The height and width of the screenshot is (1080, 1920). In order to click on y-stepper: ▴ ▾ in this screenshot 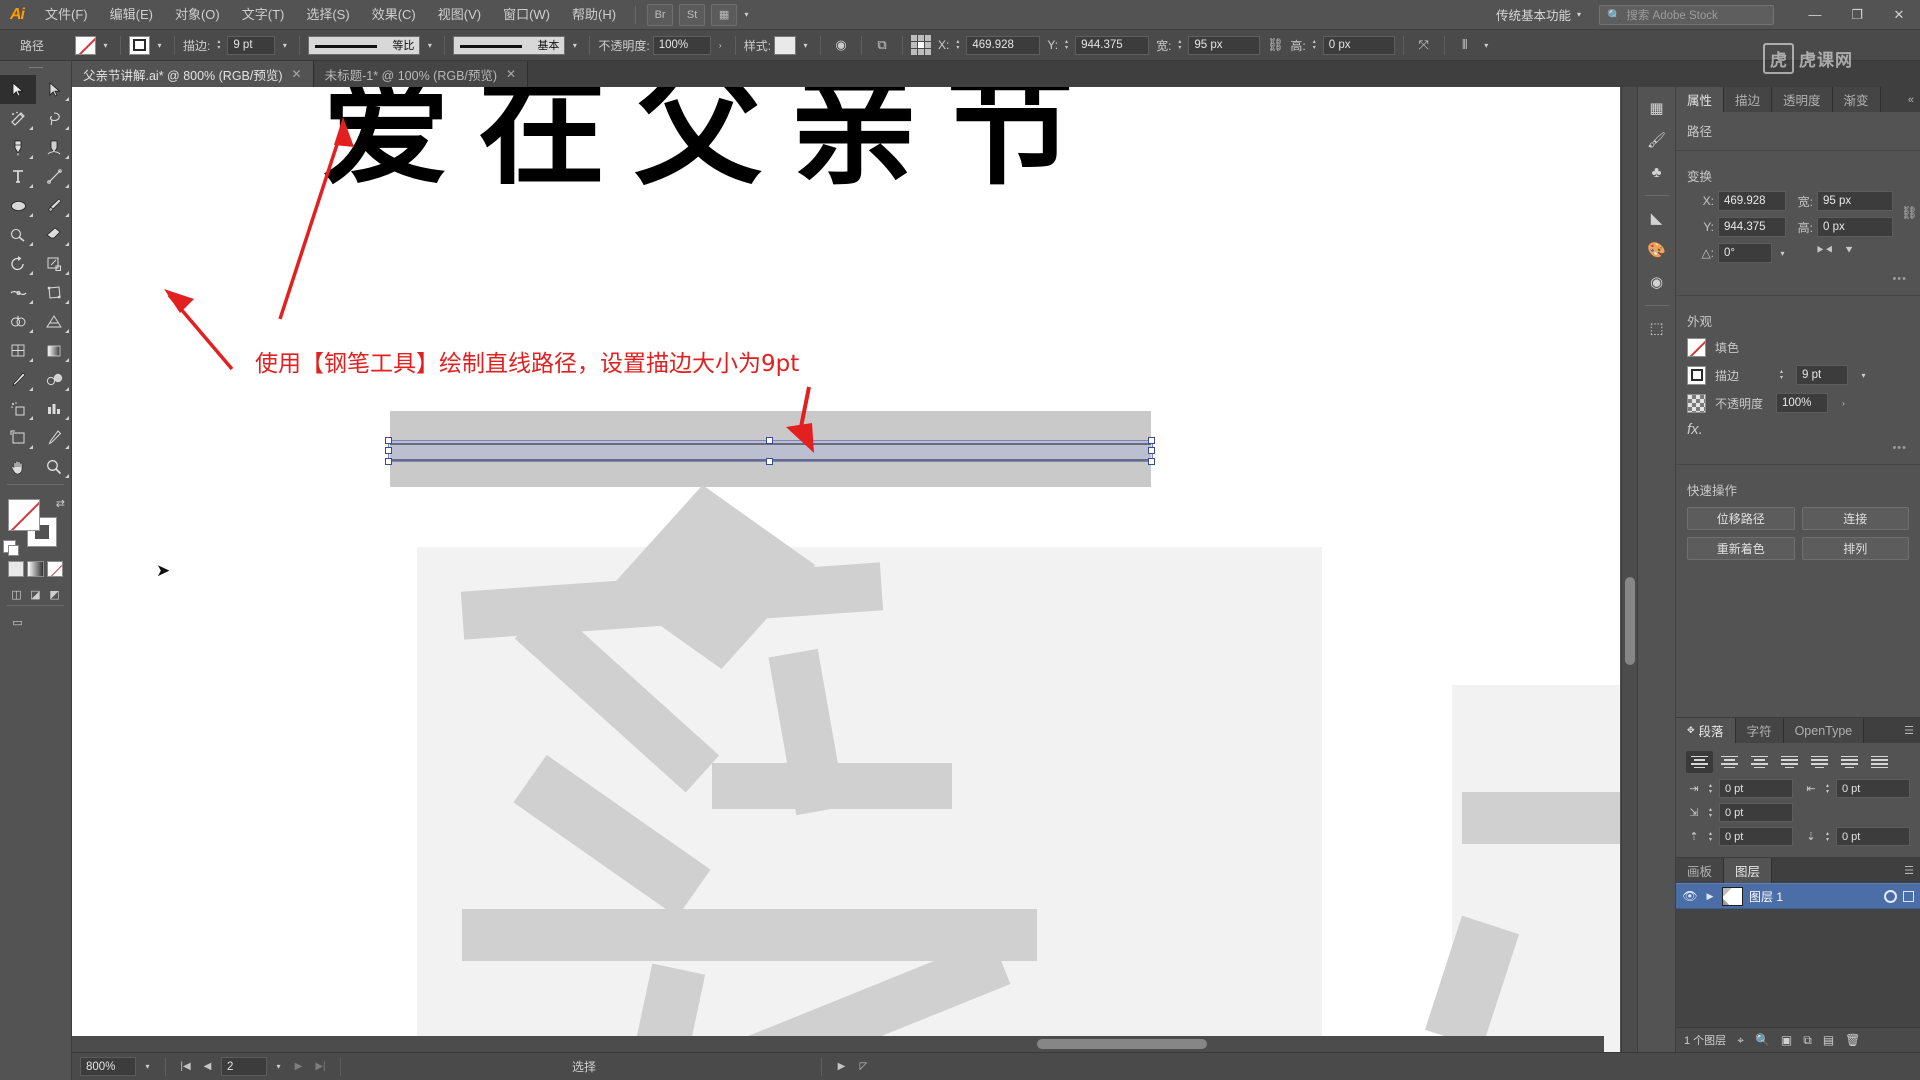, I will do `click(1066, 45)`.